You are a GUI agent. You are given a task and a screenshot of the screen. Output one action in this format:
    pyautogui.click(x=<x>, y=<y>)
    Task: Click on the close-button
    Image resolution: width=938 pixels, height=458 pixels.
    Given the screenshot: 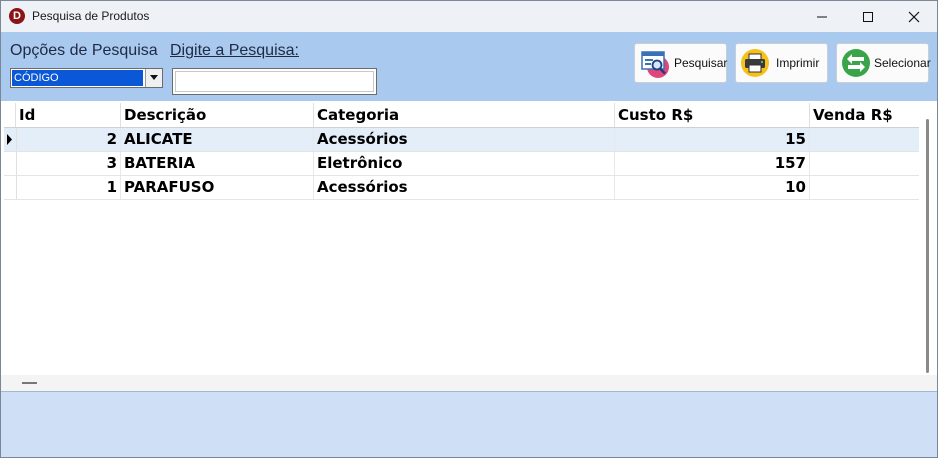 What is the action you would take?
    pyautogui.click(x=914, y=16)
    